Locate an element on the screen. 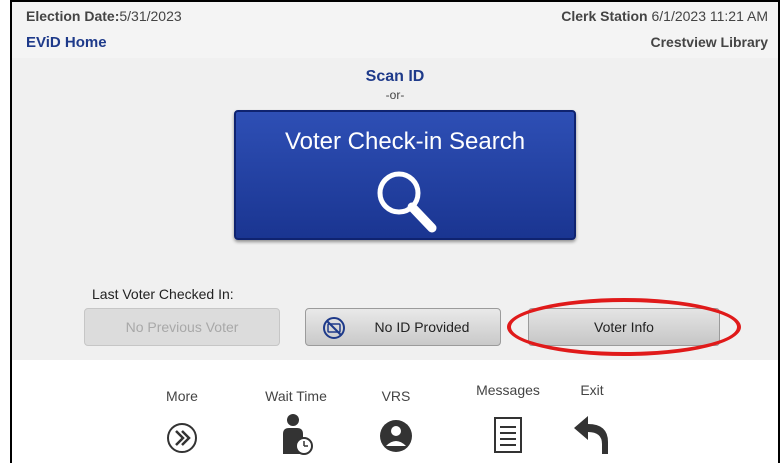 The height and width of the screenshot is (463, 782). no-id-label: No ID Provided is located at coordinates (422, 327).